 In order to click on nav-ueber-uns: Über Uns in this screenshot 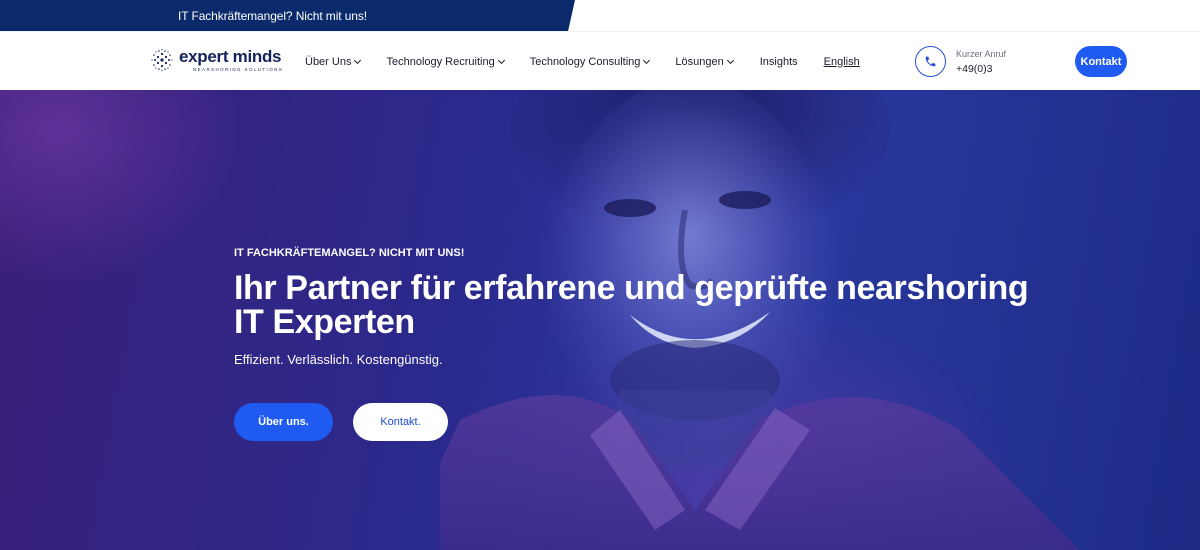, I will do `click(333, 61)`.